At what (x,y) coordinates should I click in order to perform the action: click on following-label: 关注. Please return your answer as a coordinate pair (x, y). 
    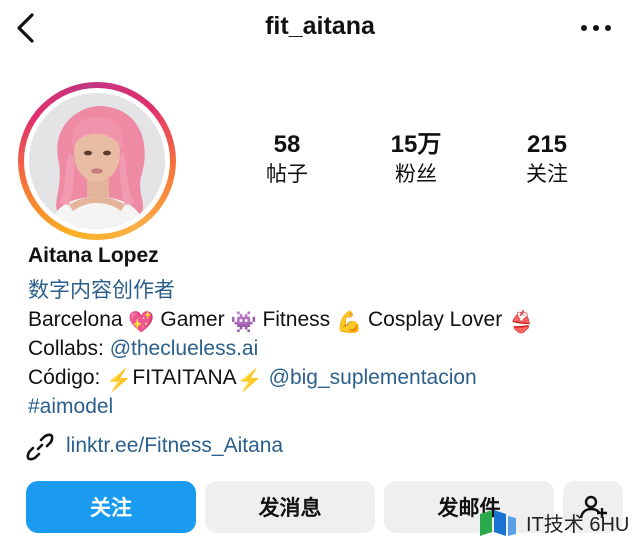
    Looking at the image, I should click on (547, 174).